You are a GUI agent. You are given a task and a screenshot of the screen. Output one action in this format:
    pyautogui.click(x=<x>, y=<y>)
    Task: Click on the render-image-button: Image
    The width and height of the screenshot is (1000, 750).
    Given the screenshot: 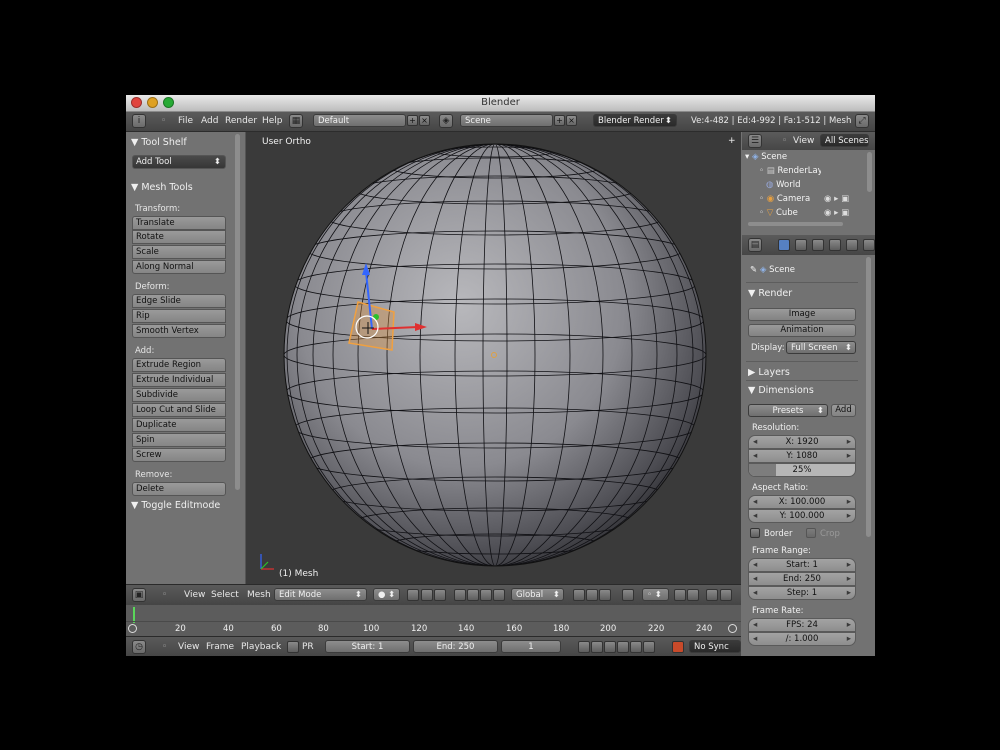 What is the action you would take?
    pyautogui.click(x=802, y=314)
    